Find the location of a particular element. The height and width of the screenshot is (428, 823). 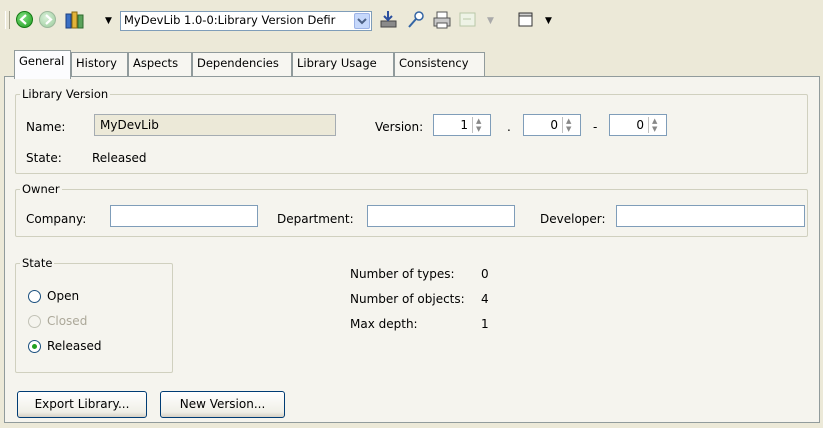

back-icon is located at coordinates (24, 19).